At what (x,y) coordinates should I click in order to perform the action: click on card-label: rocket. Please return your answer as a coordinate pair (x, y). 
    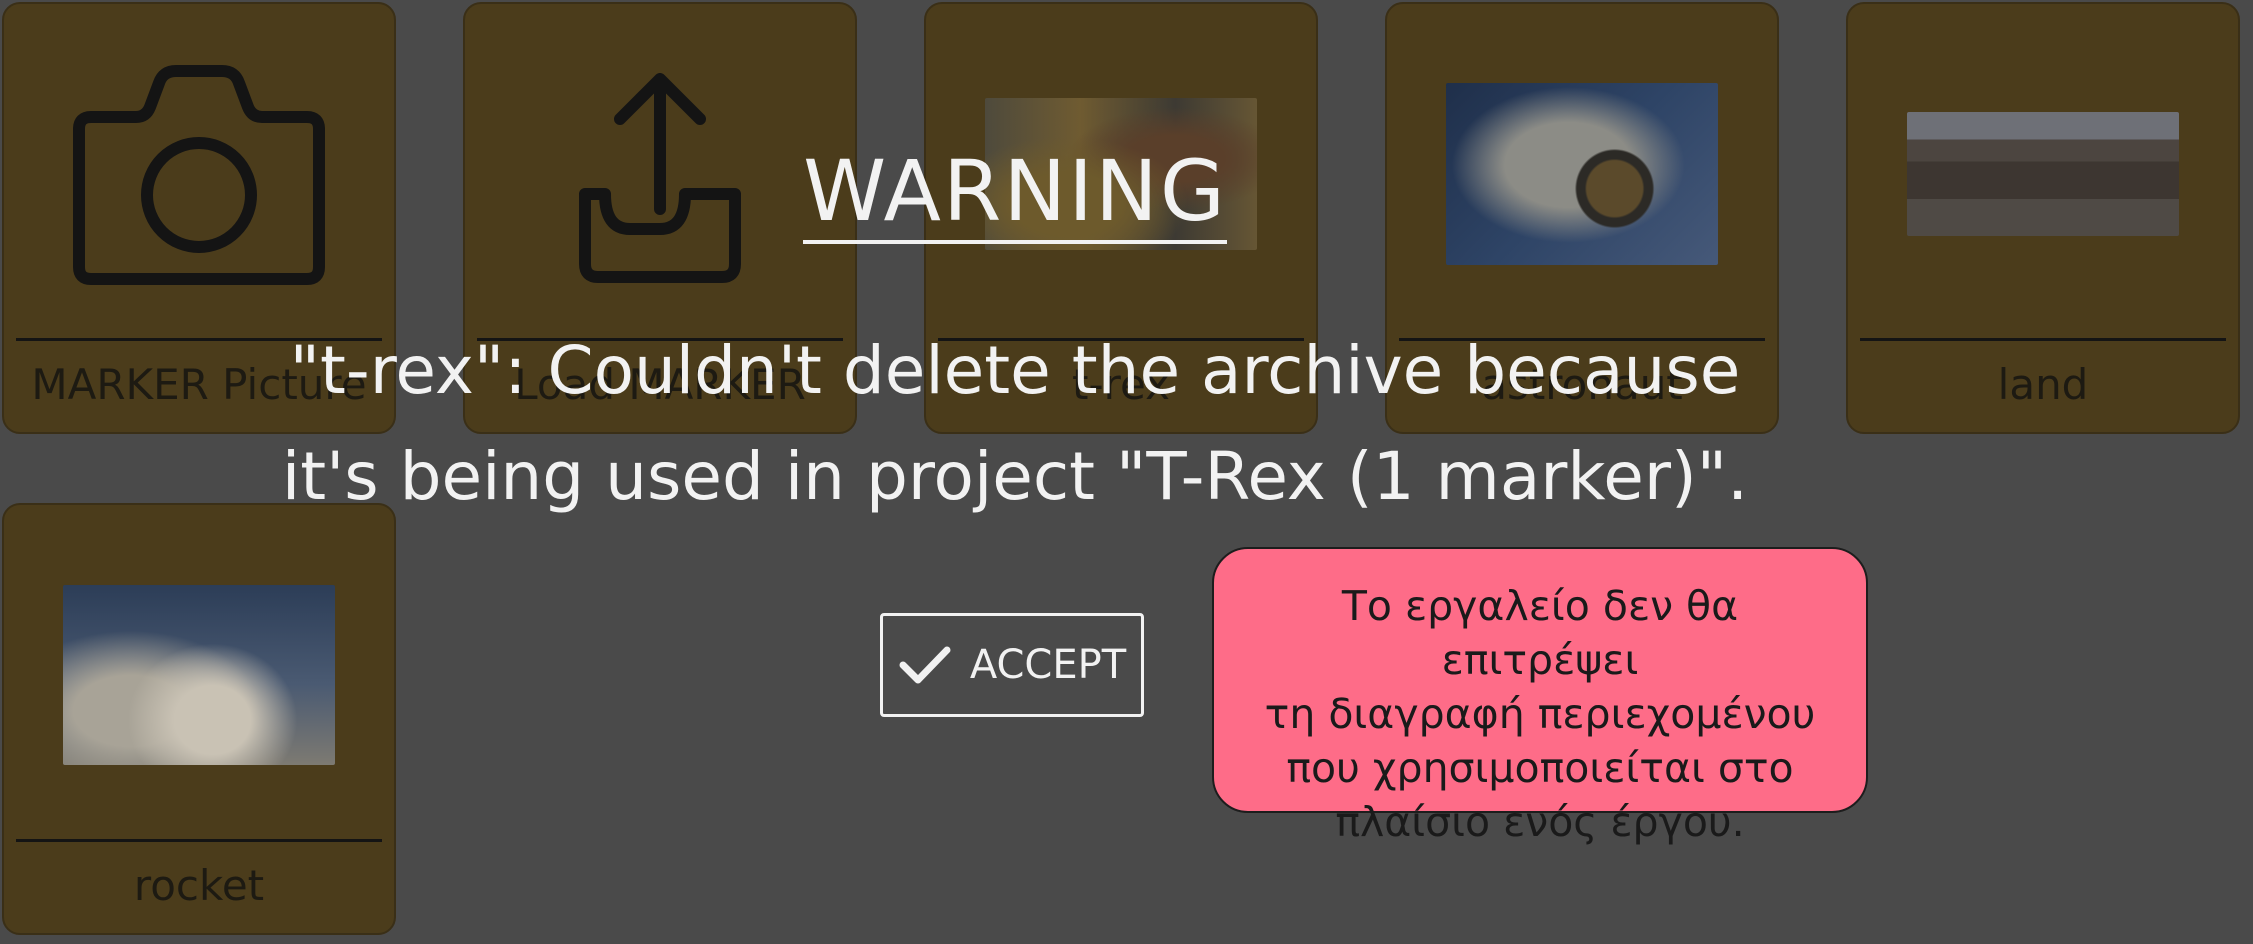
    Looking at the image, I should click on (199, 885).